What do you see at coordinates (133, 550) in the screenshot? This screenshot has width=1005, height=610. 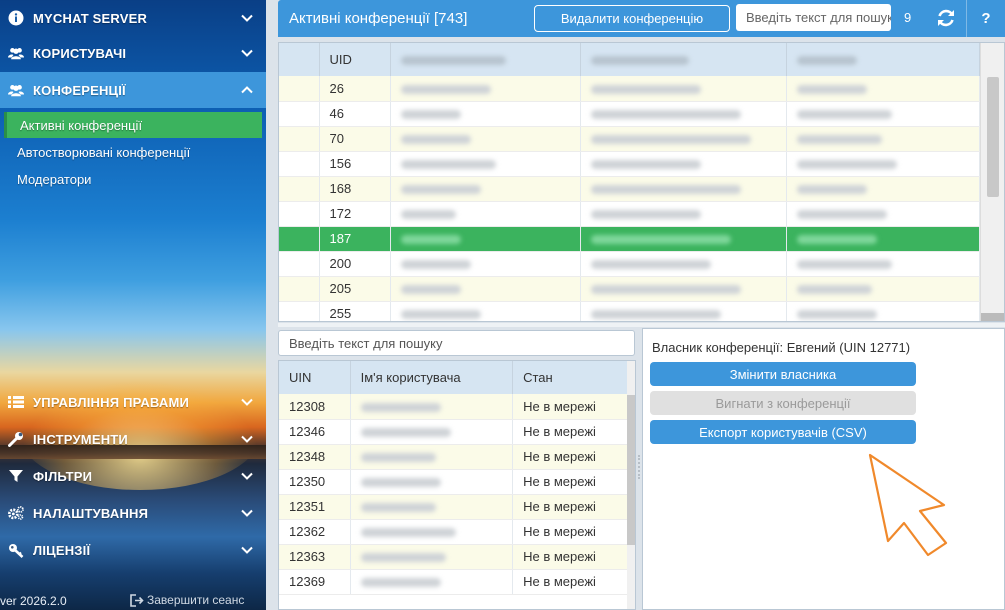 I see `nav-section-licenses: ЛІЦЕНЗІЇ` at bounding box center [133, 550].